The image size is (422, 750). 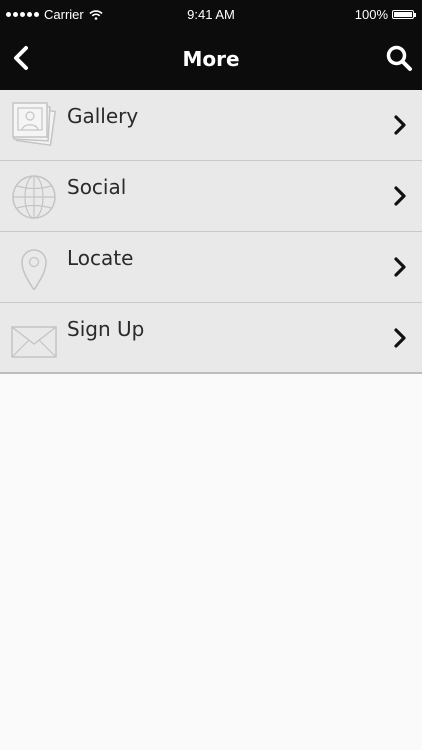 I want to click on menu-item-label: Locate, so click(x=100, y=258).